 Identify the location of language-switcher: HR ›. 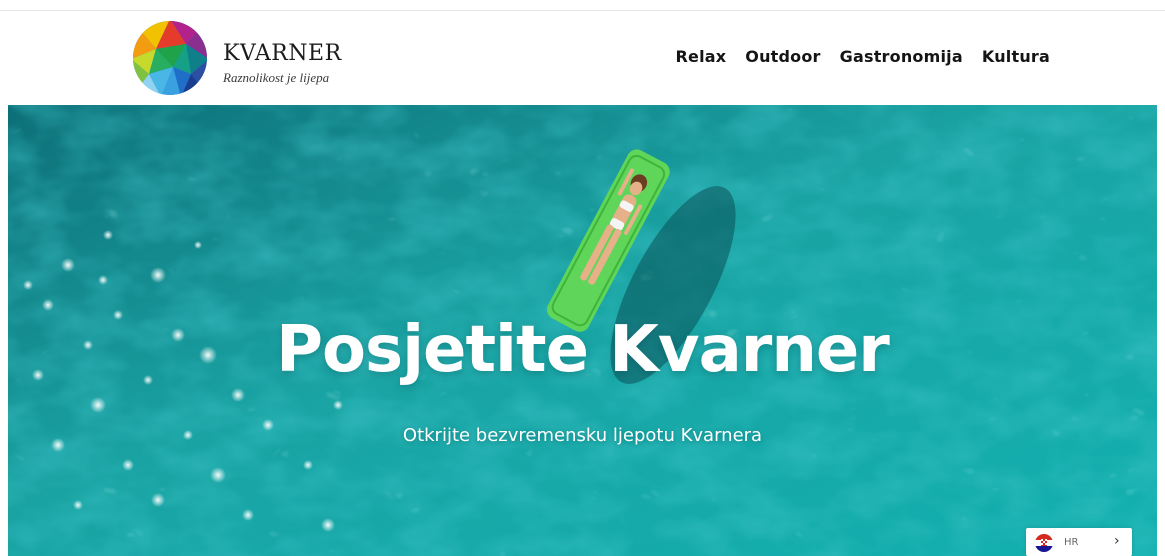
(1079, 542).